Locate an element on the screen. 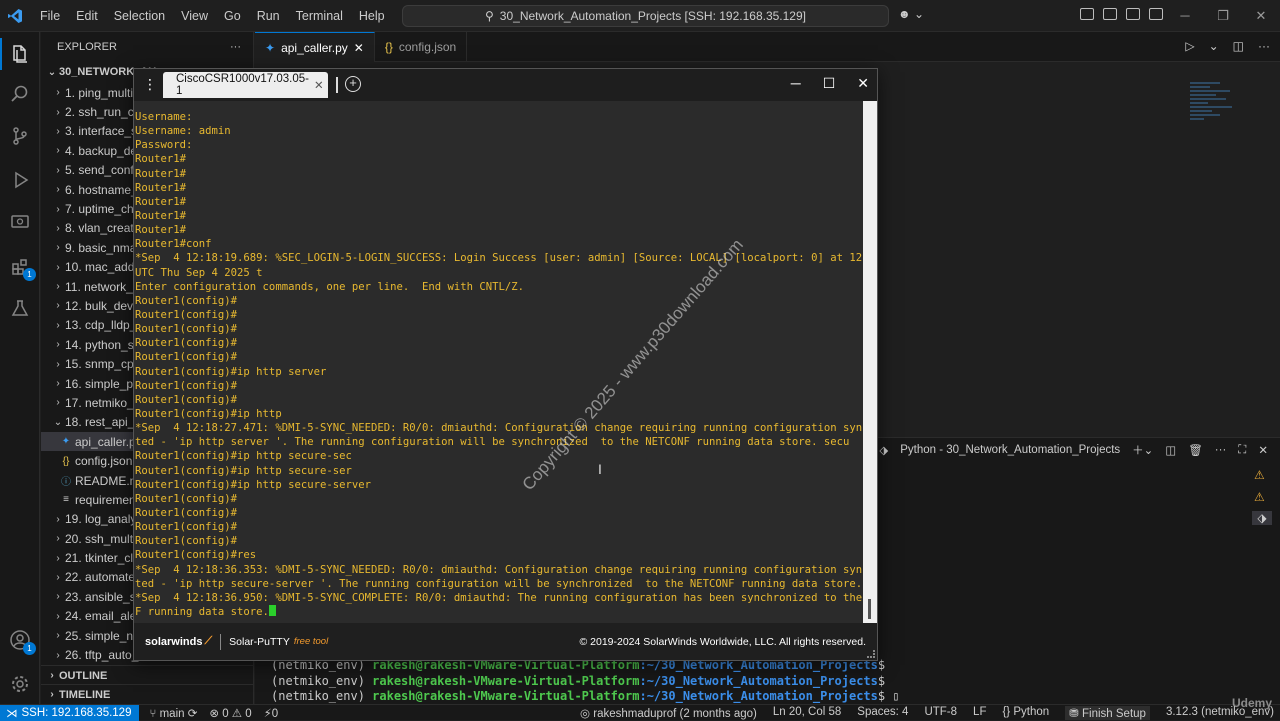 Image resolution: width=1280 pixels, height=721 pixels. new-terminal-icon: ＋⌄ is located at coordinates (1142, 450).